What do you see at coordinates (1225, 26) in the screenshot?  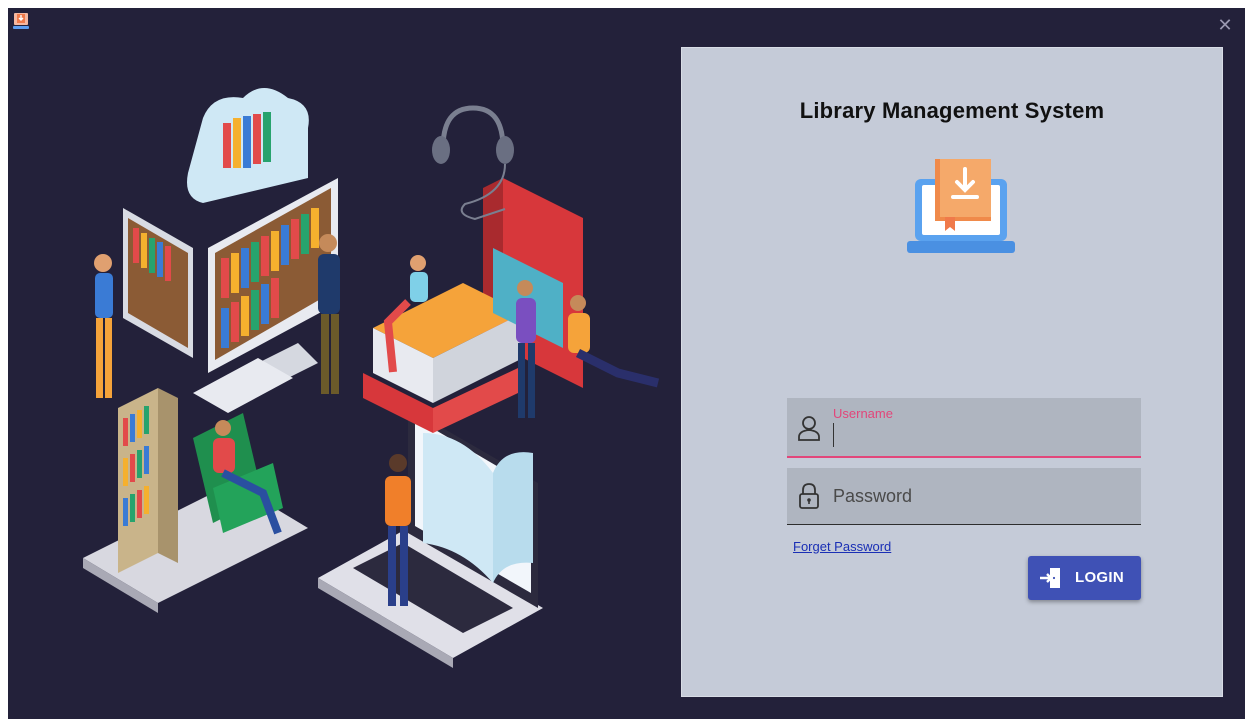 I see `close-icon: ✕` at bounding box center [1225, 26].